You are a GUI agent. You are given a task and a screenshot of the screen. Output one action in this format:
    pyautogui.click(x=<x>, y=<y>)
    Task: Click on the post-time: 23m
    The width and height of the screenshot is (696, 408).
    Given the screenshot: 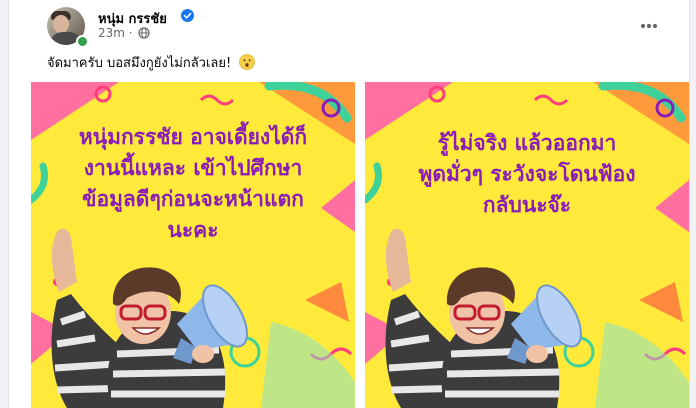 What is the action you would take?
    pyautogui.click(x=111, y=33)
    